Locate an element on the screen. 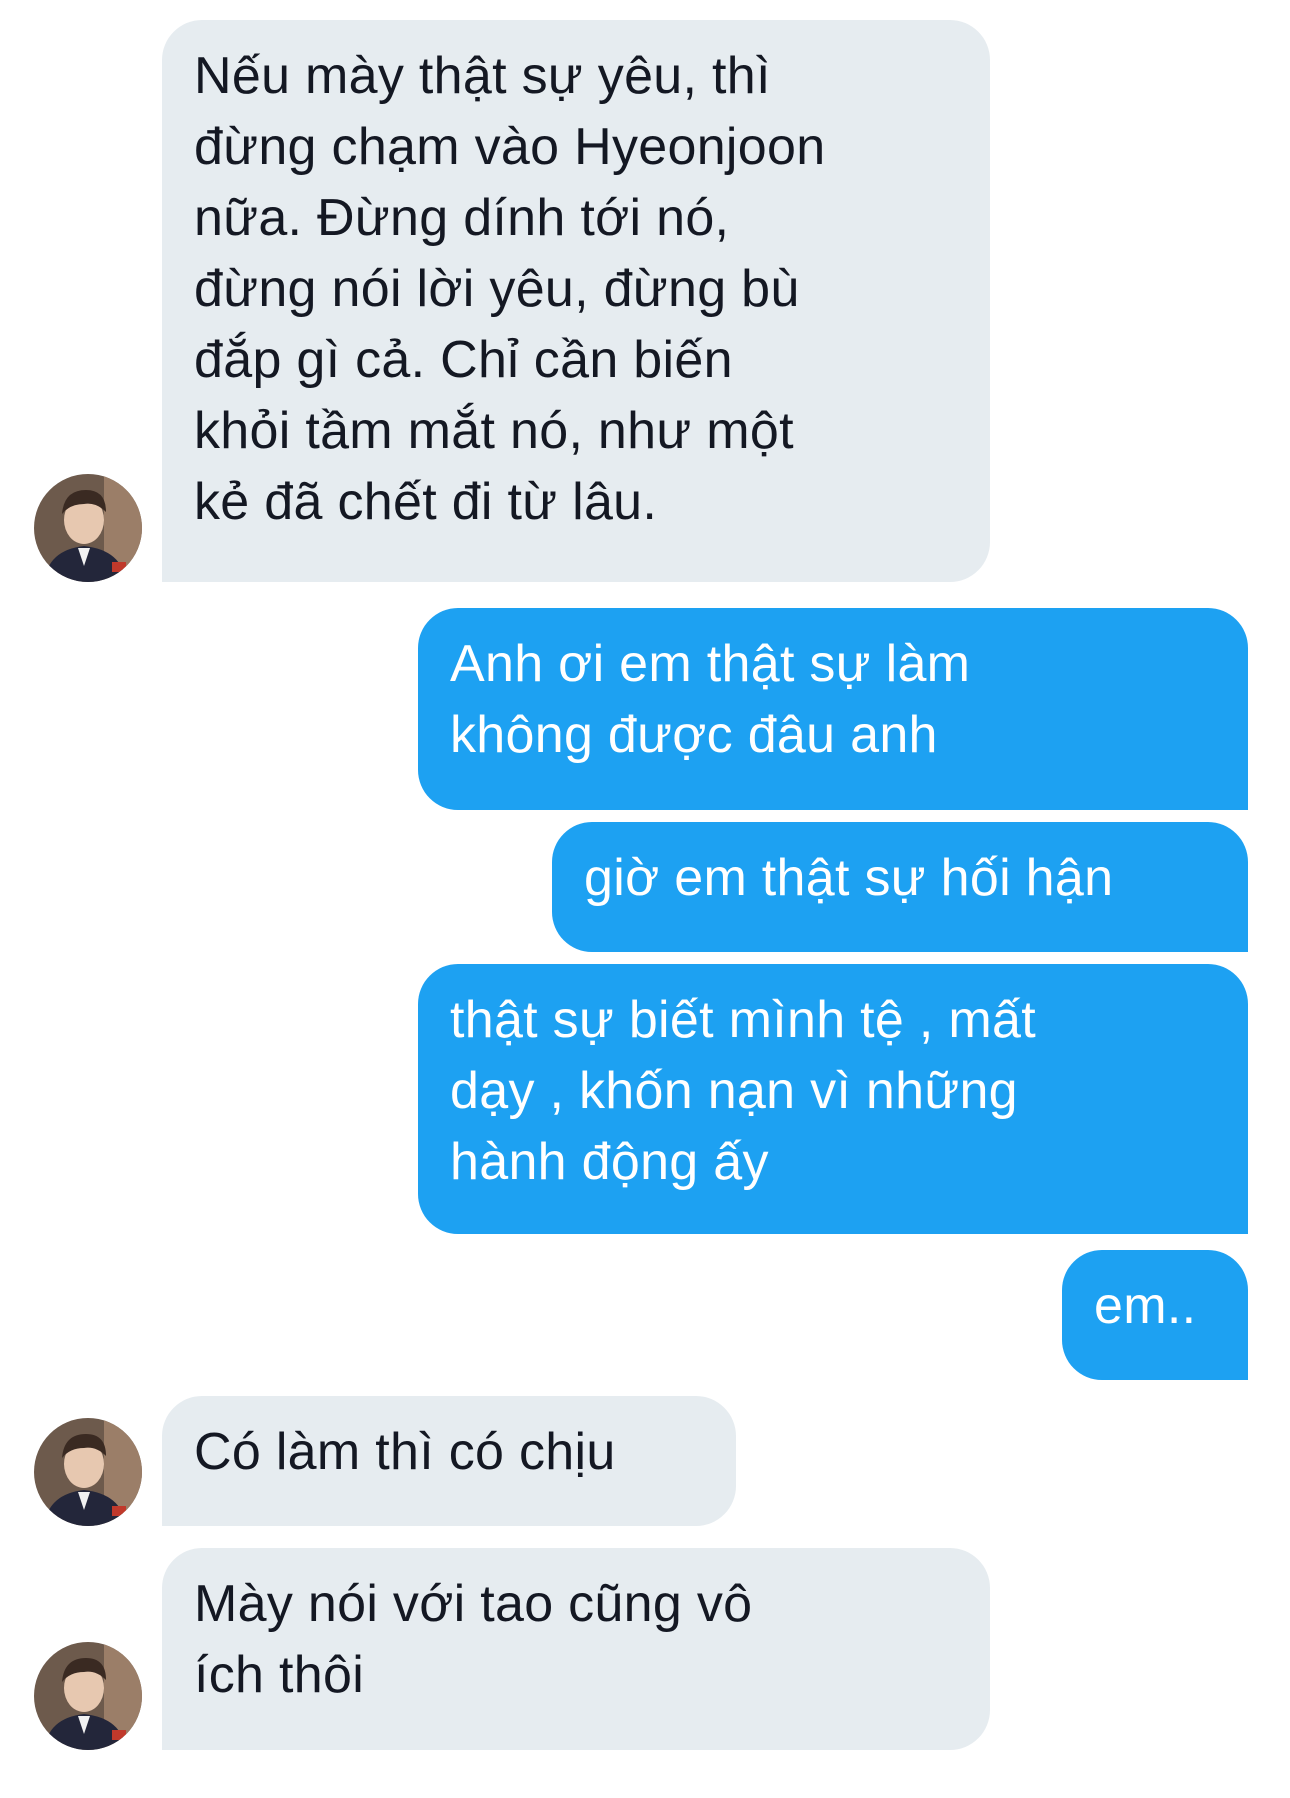 This screenshot has width=1290, height=1798. message-bubble-outgoing: Anh ơi em thật sự làm không được đâu anh is located at coordinates (833, 709).